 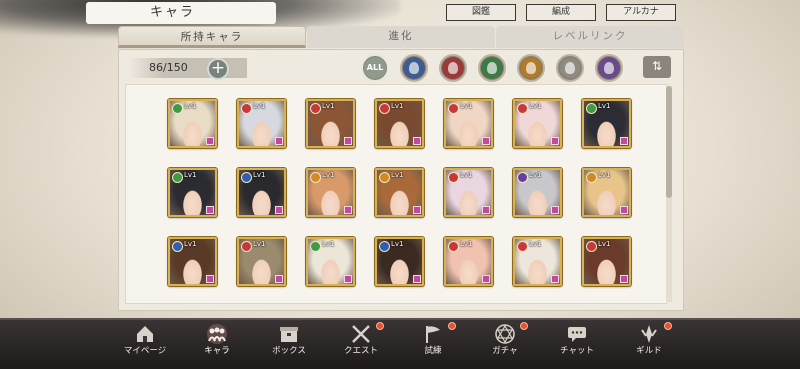 I want to click on tab-owned: 所持キャラ, so click(x=212, y=37).